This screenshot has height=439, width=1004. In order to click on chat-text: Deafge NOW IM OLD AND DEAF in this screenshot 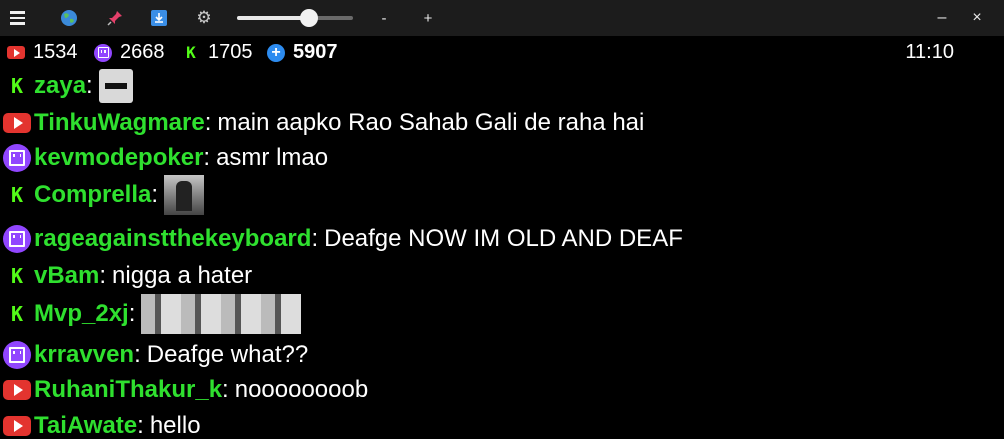, I will do `click(503, 238)`.